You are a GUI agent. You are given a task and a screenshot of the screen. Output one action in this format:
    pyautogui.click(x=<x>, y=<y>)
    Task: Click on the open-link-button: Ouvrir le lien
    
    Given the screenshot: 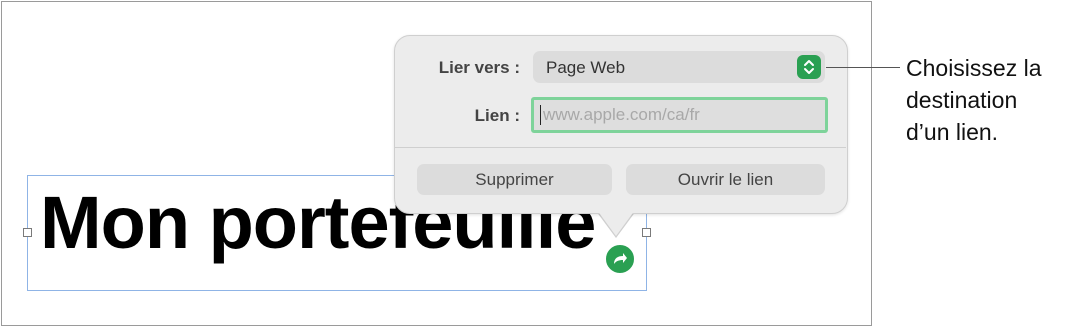 What is the action you would take?
    pyautogui.click(x=725, y=179)
    